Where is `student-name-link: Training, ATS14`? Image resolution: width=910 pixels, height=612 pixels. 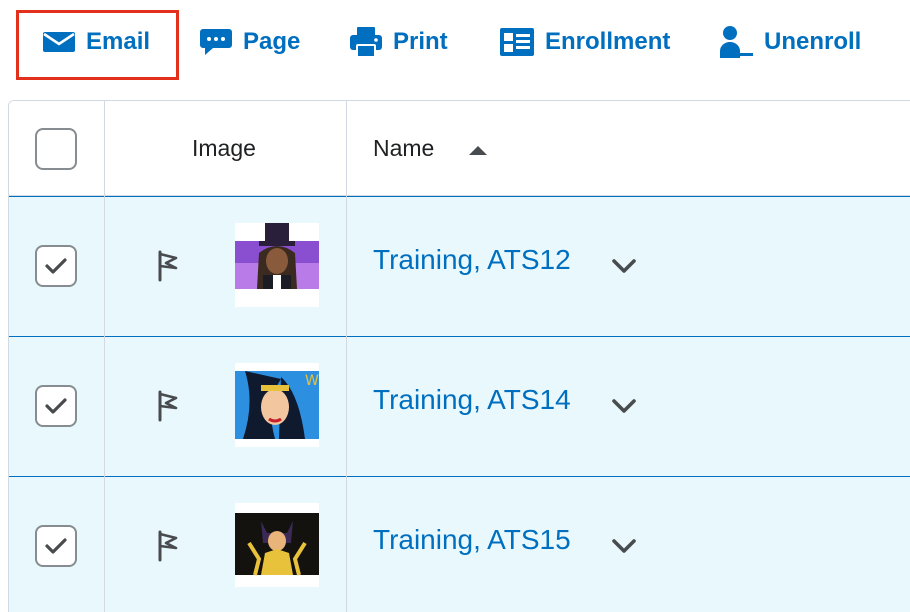
student-name-link: Training, ATS14 is located at coordinates (472, 400).